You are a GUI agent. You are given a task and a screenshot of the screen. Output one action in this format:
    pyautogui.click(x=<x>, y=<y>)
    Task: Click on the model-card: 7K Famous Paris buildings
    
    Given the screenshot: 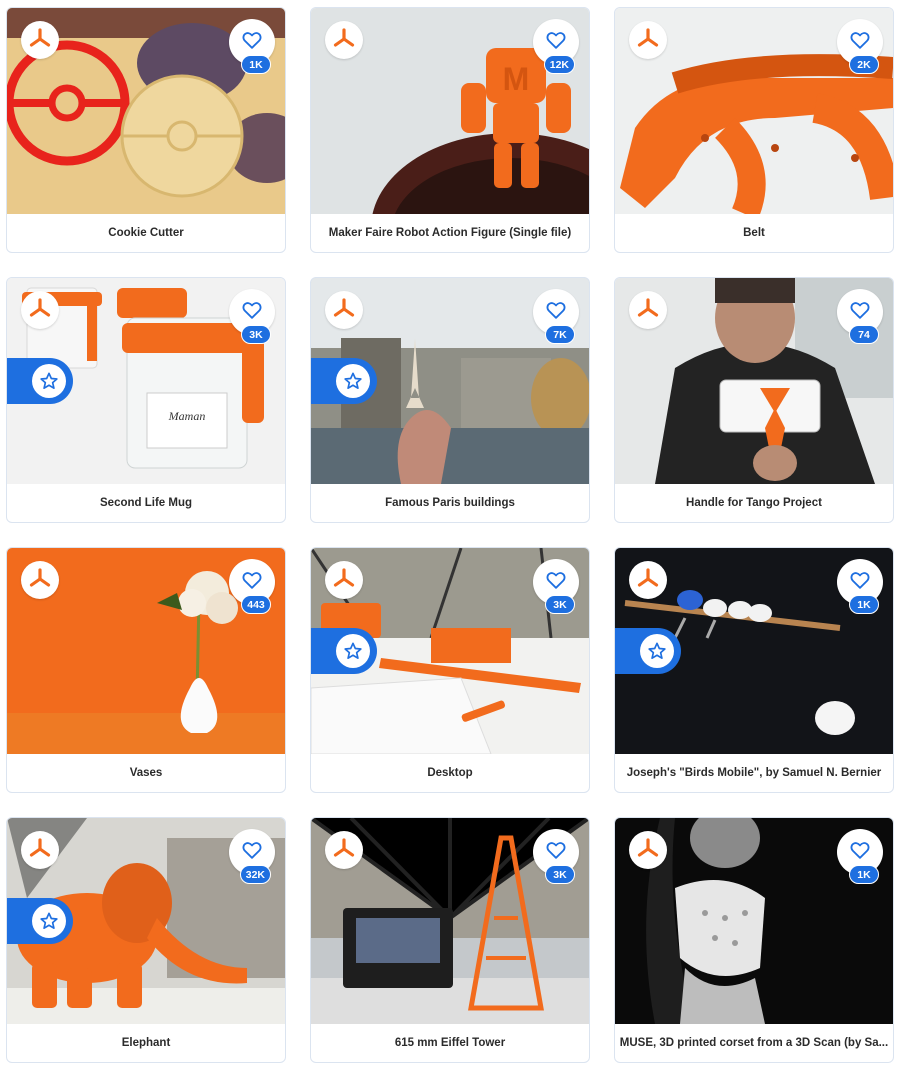 What is the action you would take?
    pyautogui.click(x=450, y=400)
    